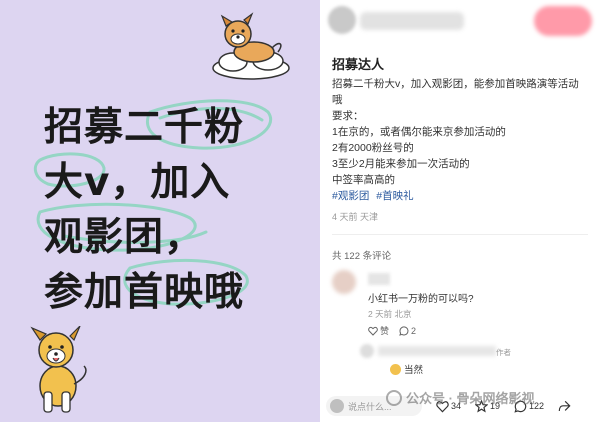 This screenshot has width=600, height=422. What do you see at coordinates (367, 351) in the screenshot?
I see `reply-avatar` at bounding box center [367, 351].